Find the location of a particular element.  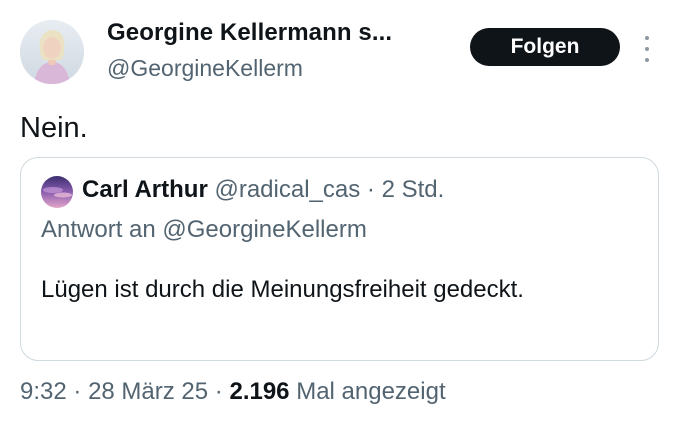

quoted-author-handle: @radical_cas is located at coordinates (287, 189).